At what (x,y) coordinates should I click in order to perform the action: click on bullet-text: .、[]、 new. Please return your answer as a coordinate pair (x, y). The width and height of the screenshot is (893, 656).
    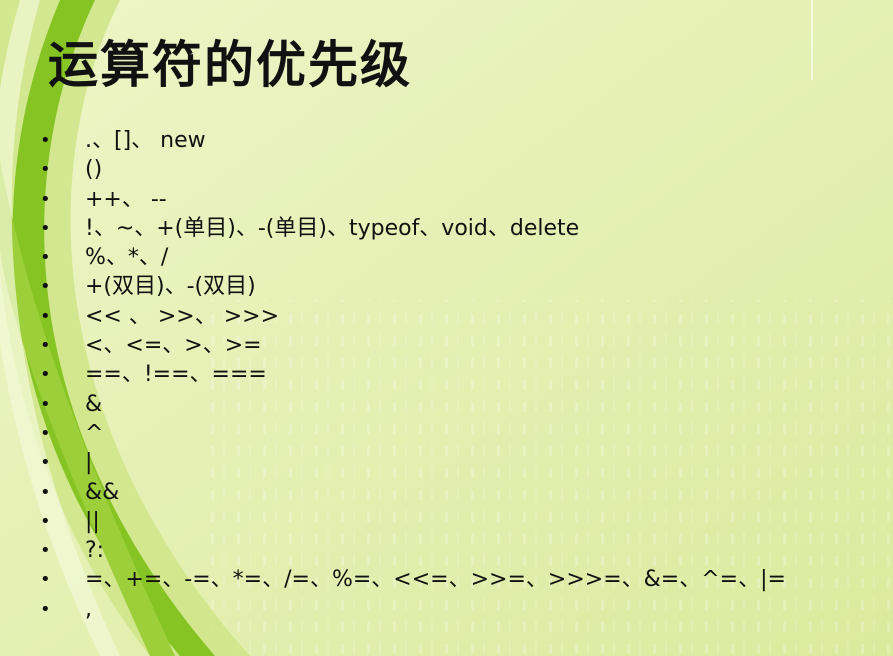
    Looking at the image, I should click on (145, 140).